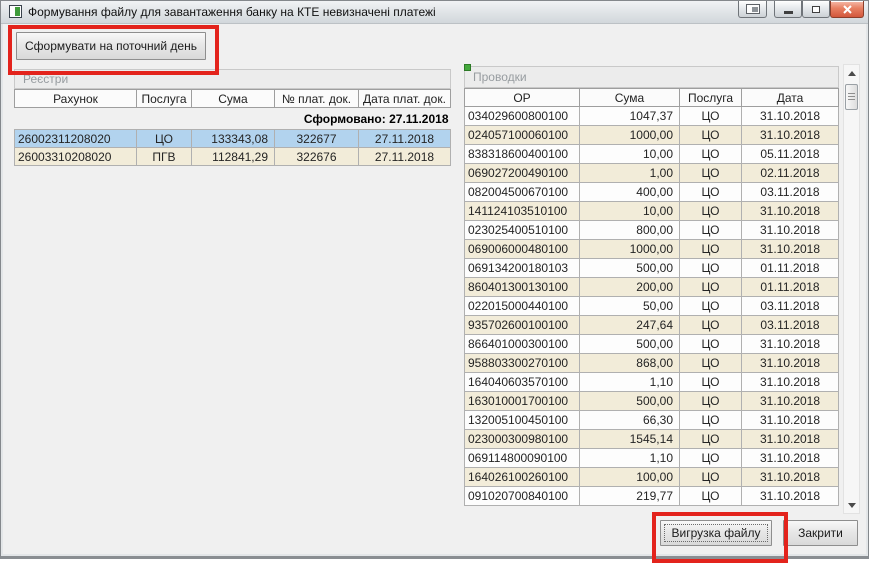  What do you see at coordinates (851, 289) in the screenshot?
I see `transactions-scrollbar` at bounding box center [851, 289].